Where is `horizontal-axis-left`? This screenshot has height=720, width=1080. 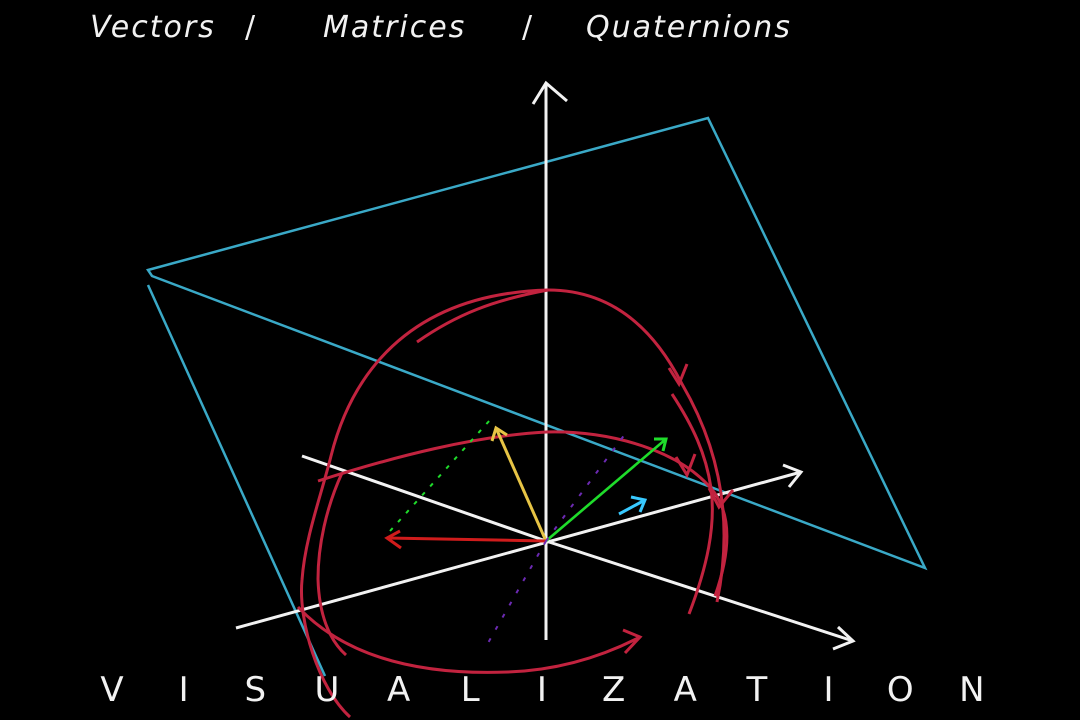
horizontal-axis-left is located at coordinates (424, 498).